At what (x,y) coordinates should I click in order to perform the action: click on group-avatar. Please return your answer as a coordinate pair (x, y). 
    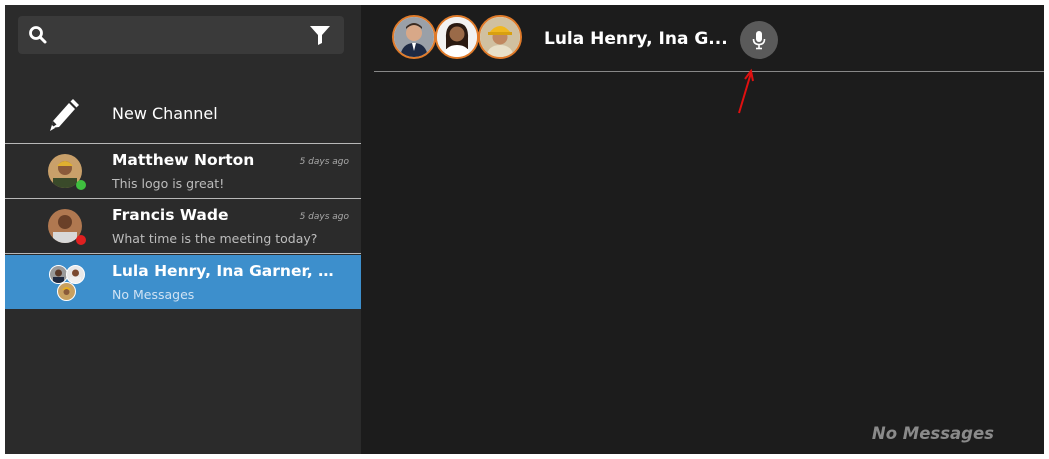
    Looking at the image, I should click on (66, 282).